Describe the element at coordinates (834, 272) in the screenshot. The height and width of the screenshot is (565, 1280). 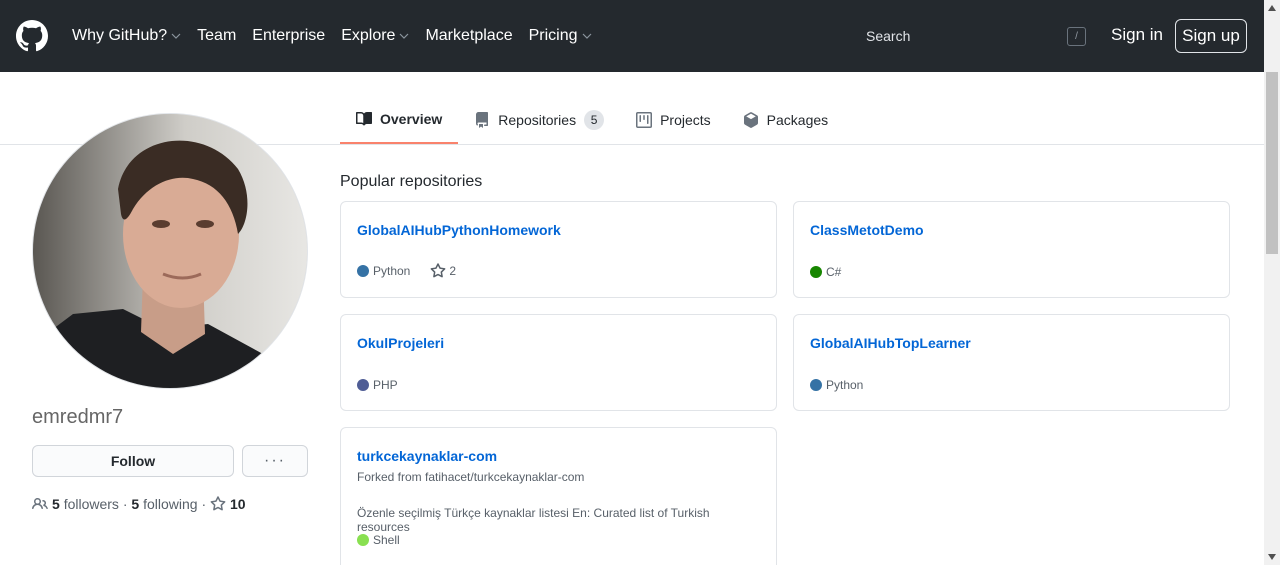
I see `repo-language: C#` at that location.